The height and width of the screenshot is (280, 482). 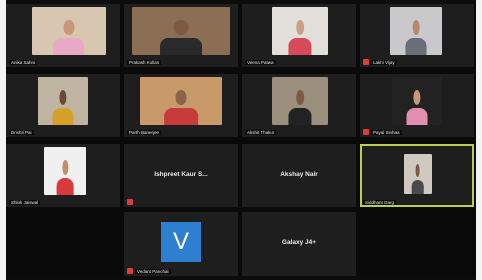 What do you see at coordinates (25, 202) in the screenshot?
I see `participant-name: Shlok Jaiswal` at bounding box center [25, 202].